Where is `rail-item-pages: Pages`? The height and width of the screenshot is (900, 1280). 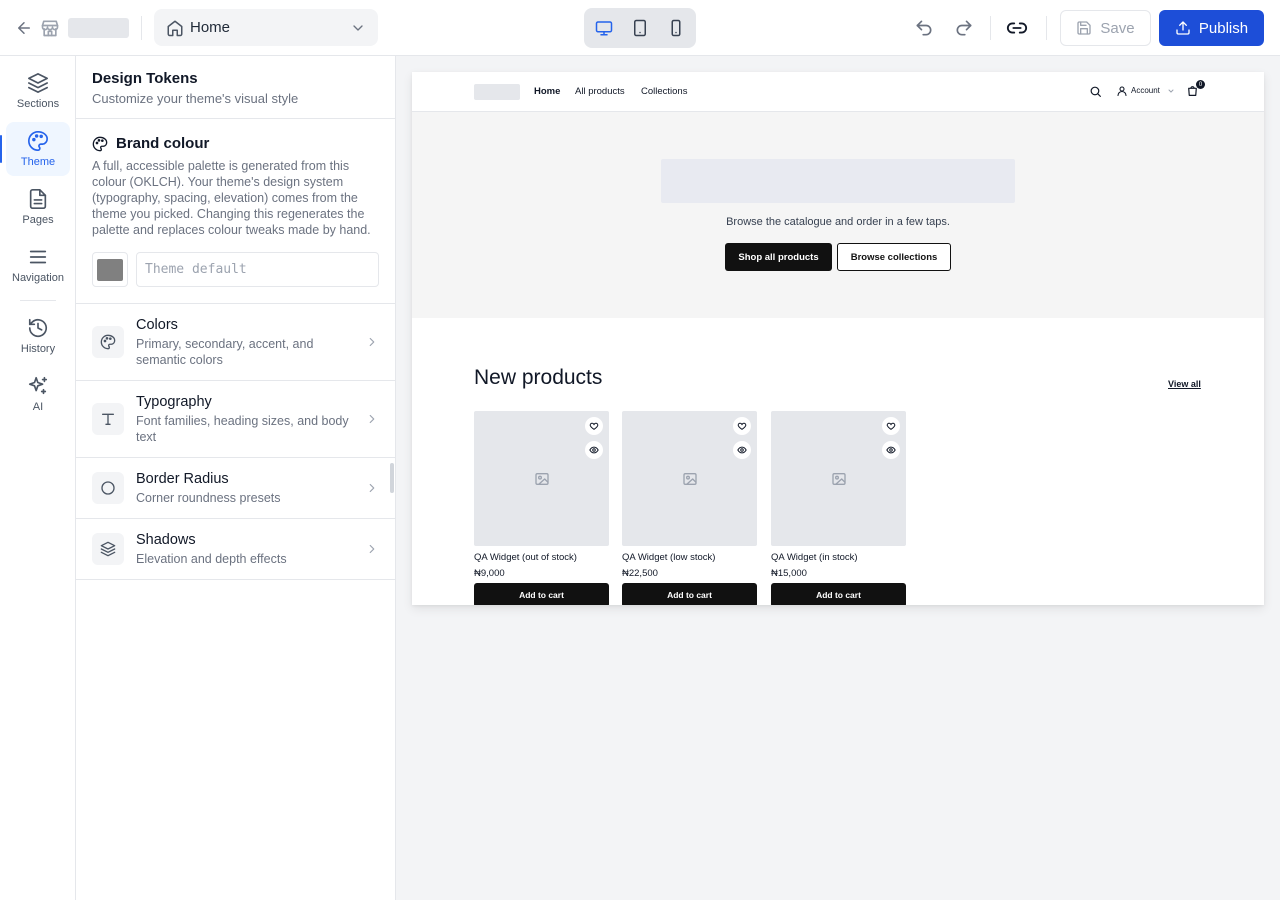 rail-item-pages: Pages is located at coordinates (38, 207).